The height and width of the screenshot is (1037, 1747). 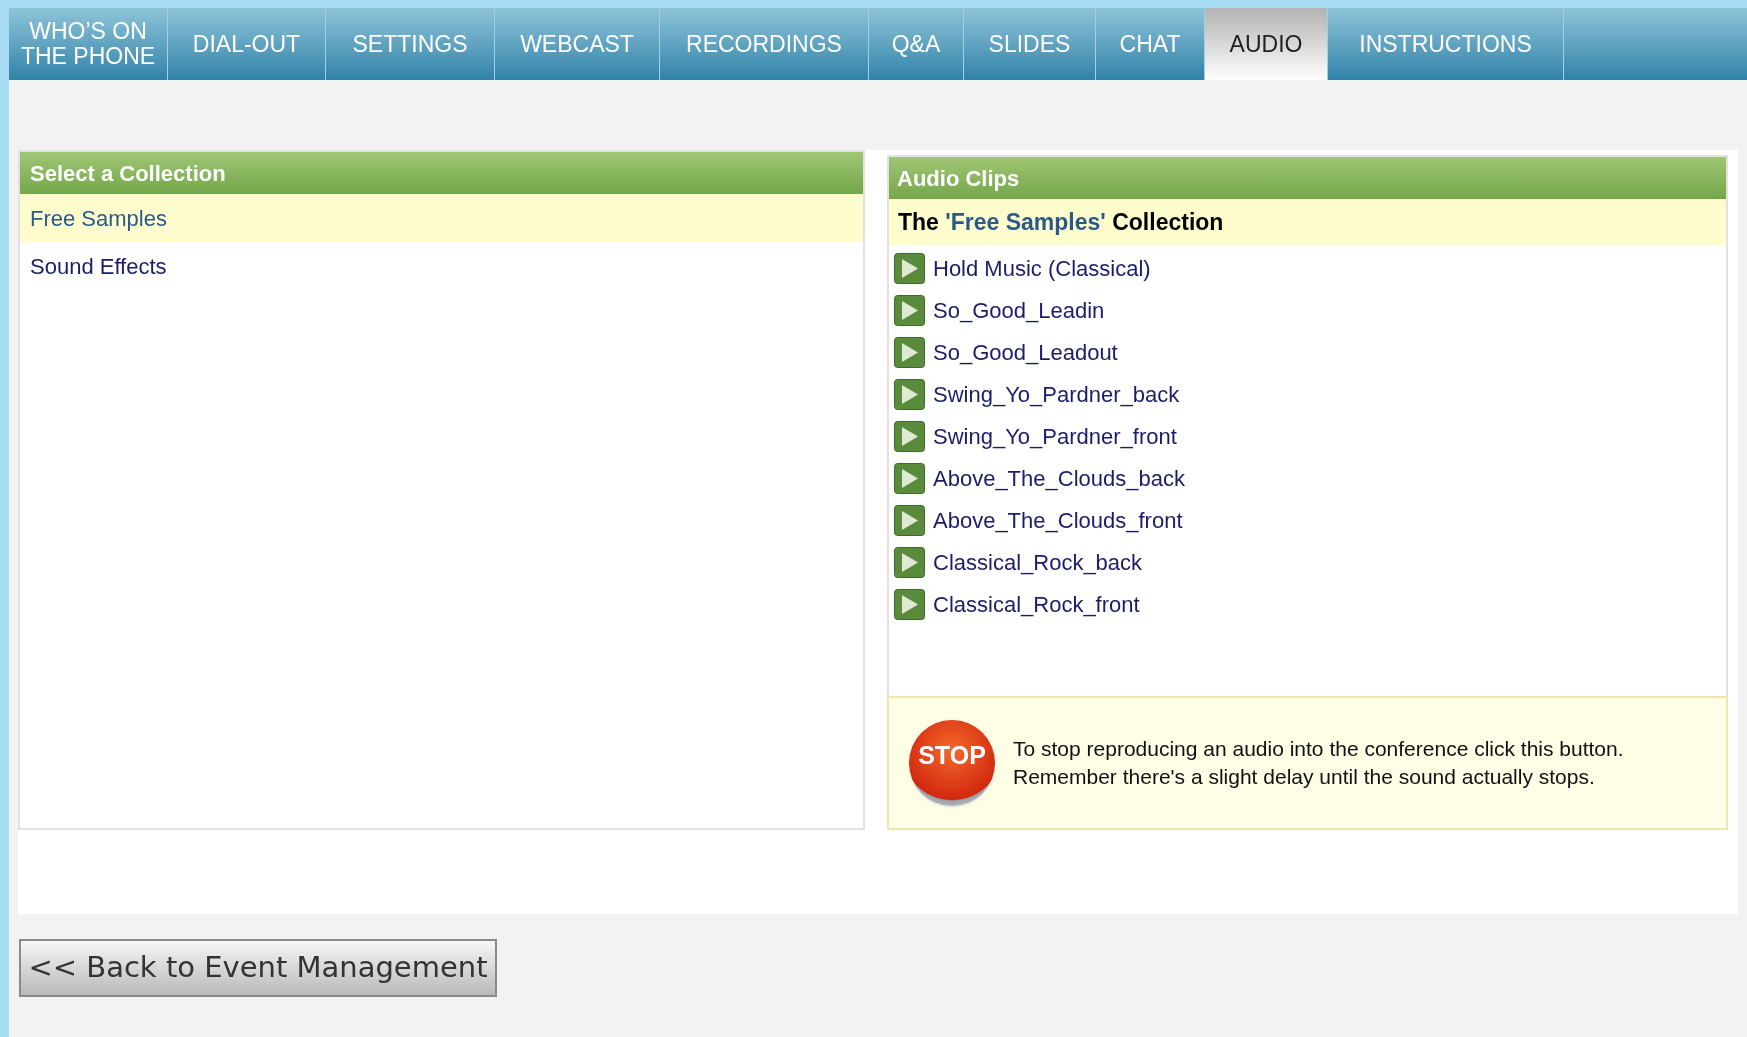 What do you see at coordinates (1058, 520) in the screenshot?
I see `clip-name: Above_The_Clouds_front` at bounding box center [1058, 520].